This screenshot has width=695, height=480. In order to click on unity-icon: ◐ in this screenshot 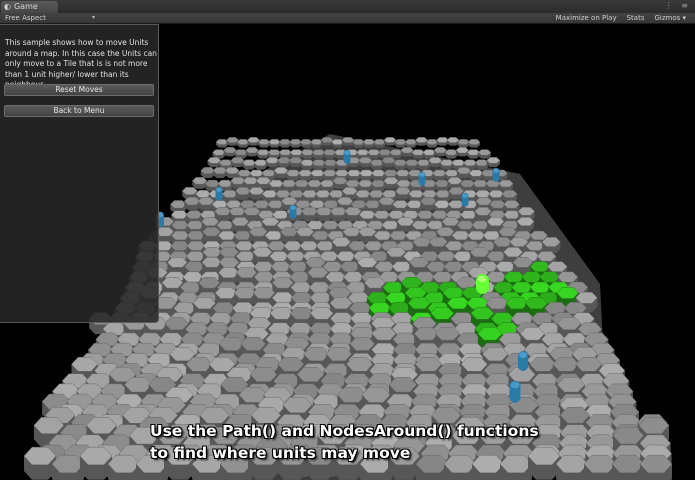, I will do `click(7, 6)`.